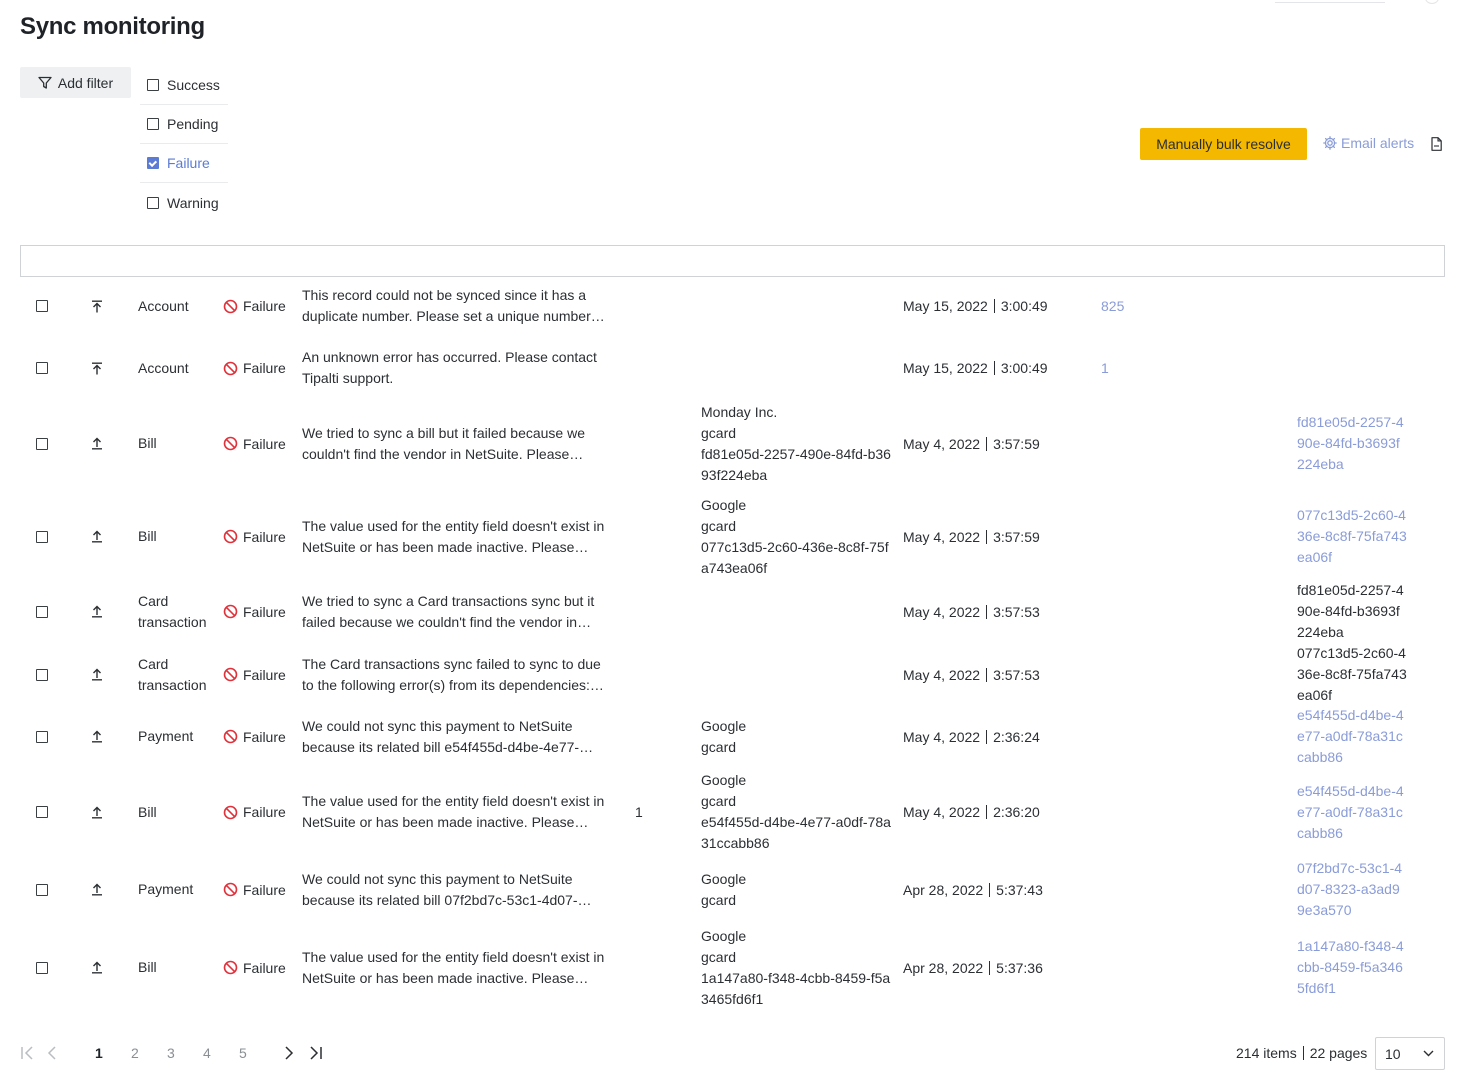  What do you see at coordinates (289, 1053) in the screenshot?
I see `next-page-icon` at bounding box center [289, 1053].